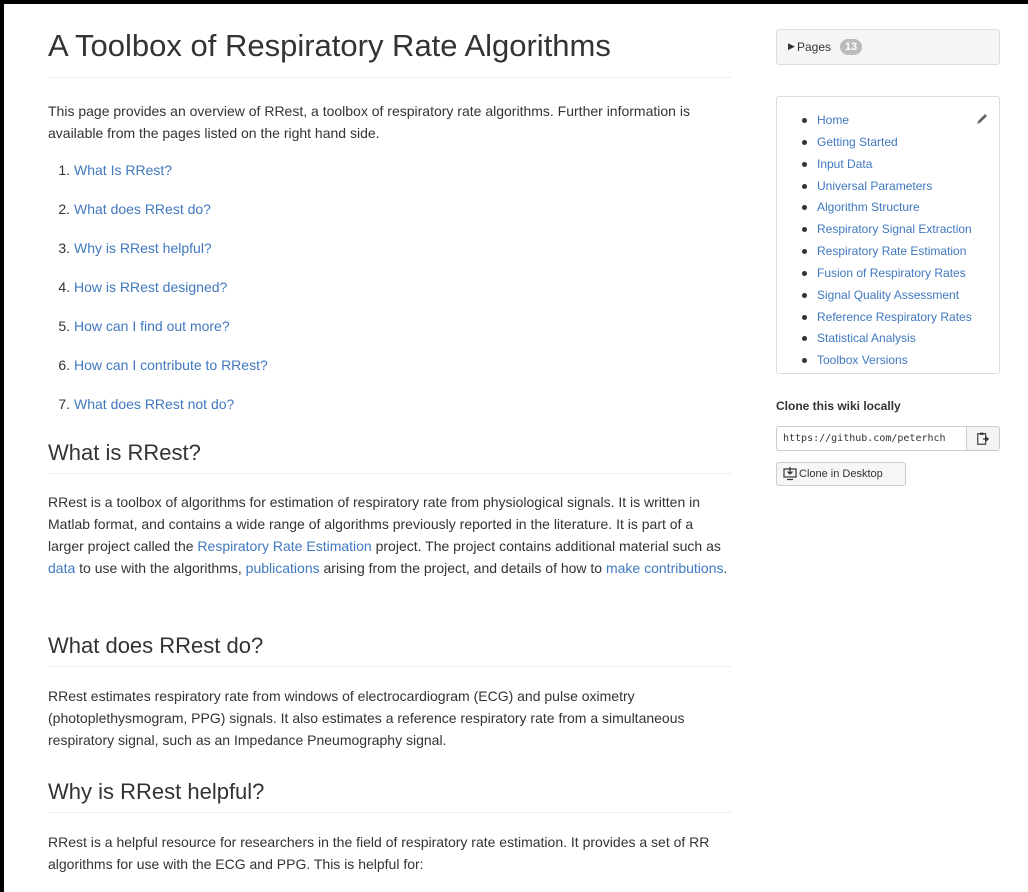 This screenshot has height=892, width=1028. I want to click on section-heading-what-does: What does RRest do?, so click(390, 649).